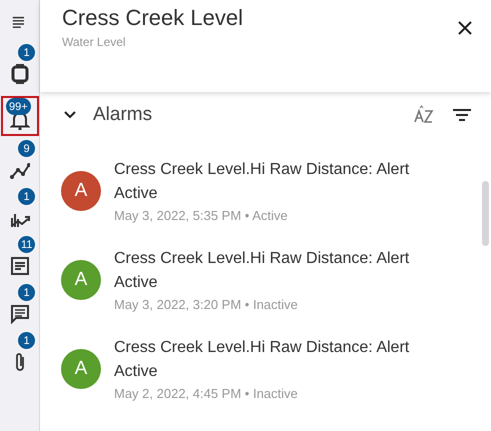 This screenshot has height=431, width=491. I want to click on chevron-down-icon, so click(70, 115).